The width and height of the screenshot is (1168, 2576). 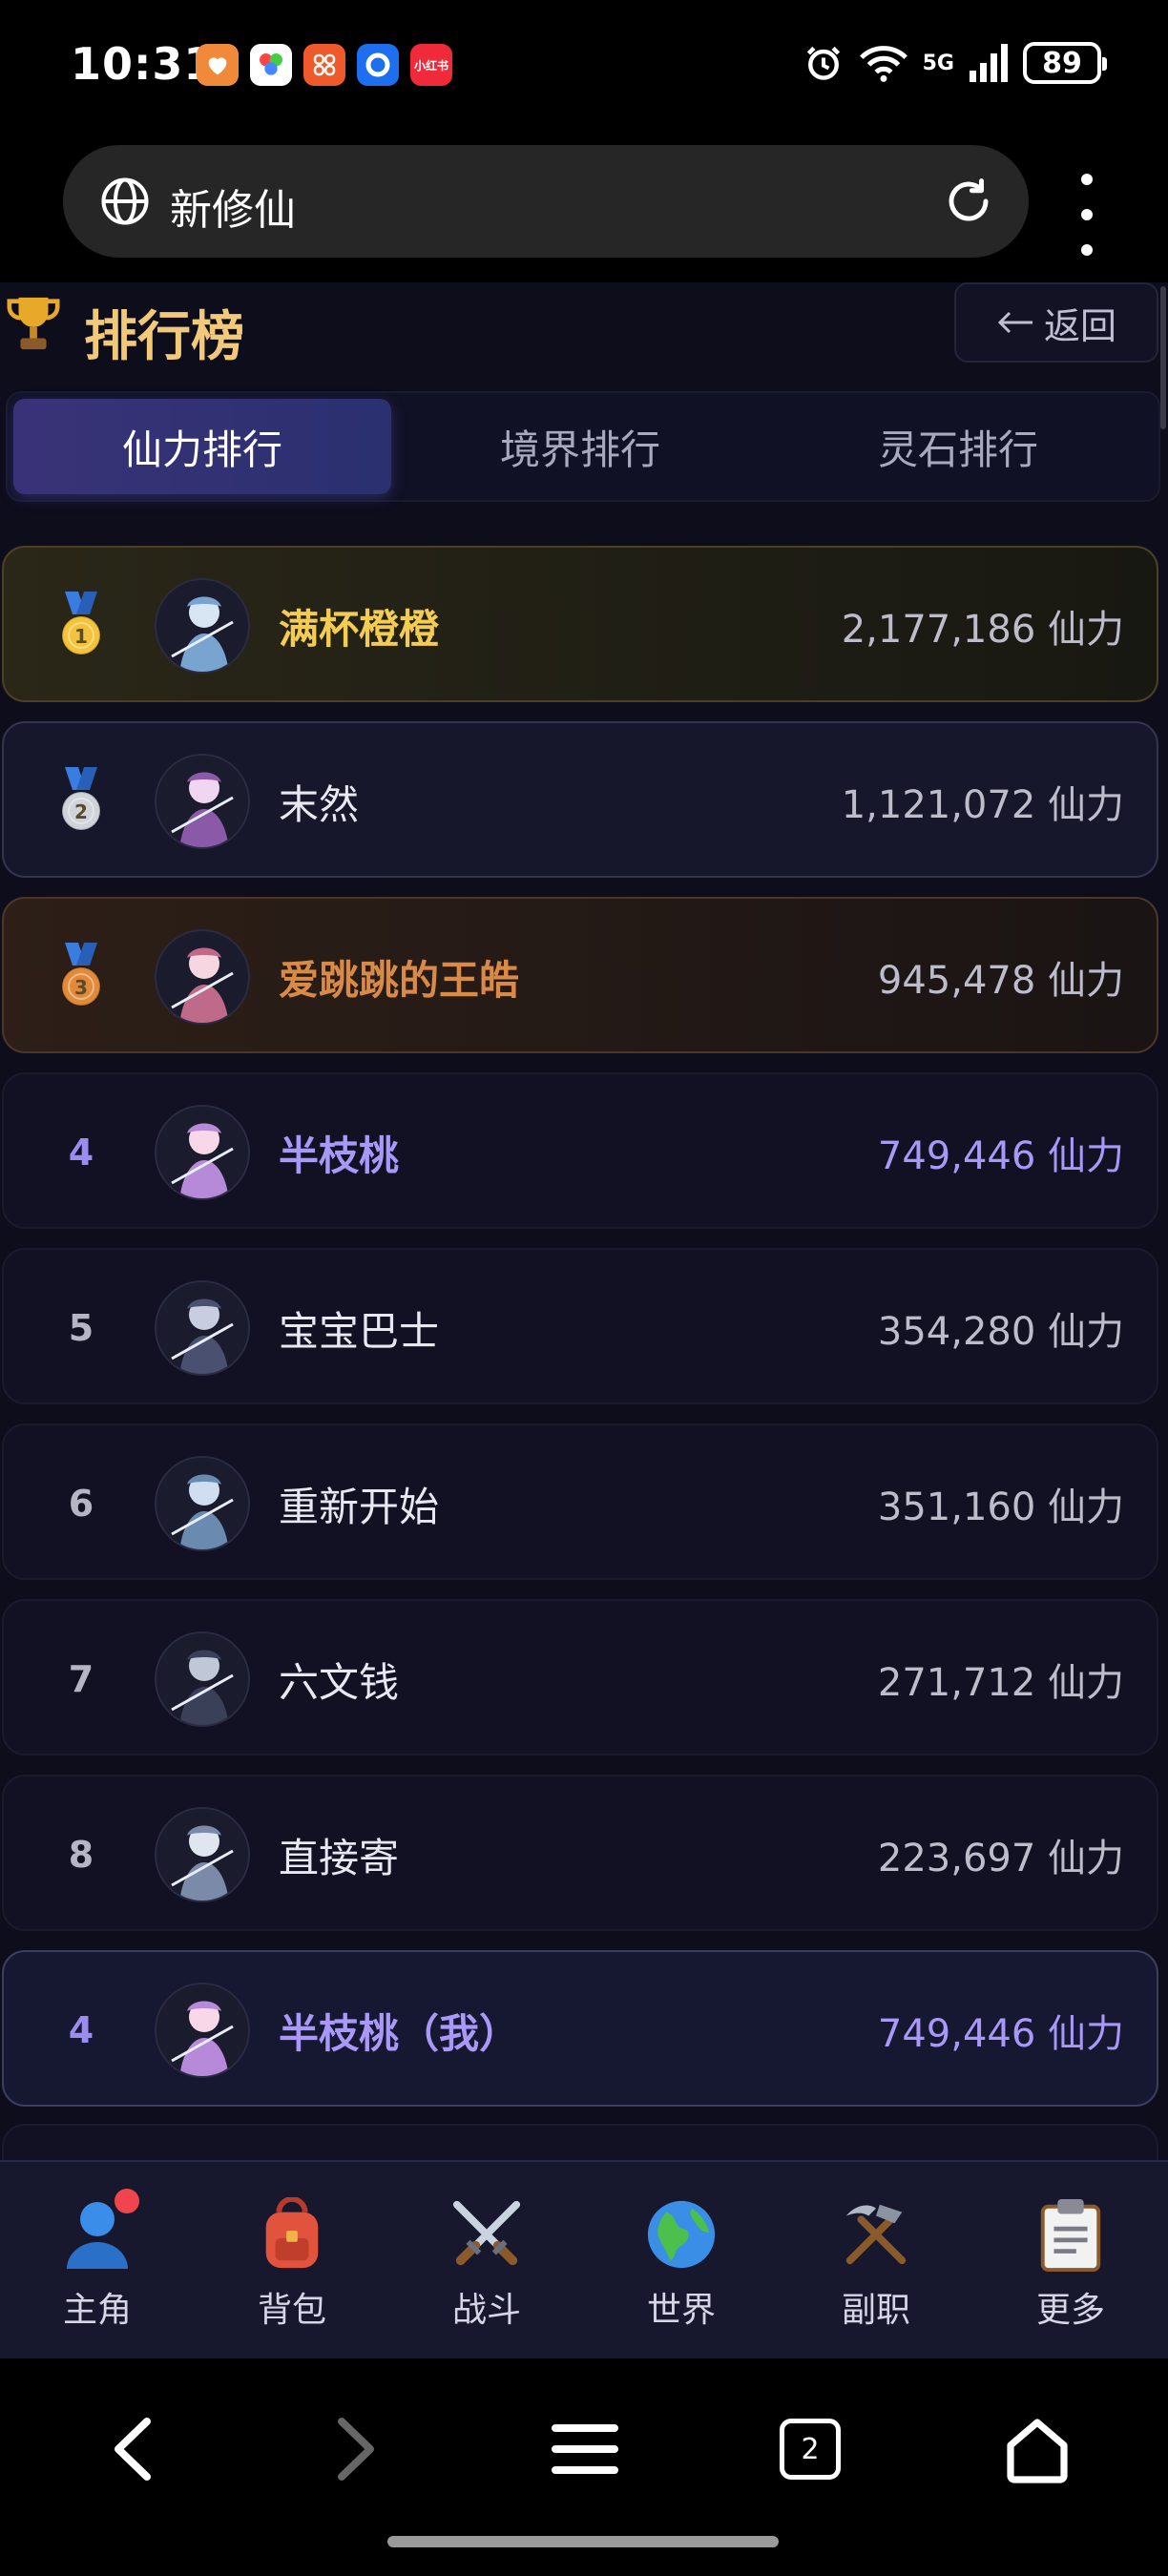 I want to click on address-bar: 新修仙, so click(x=546, y=201).